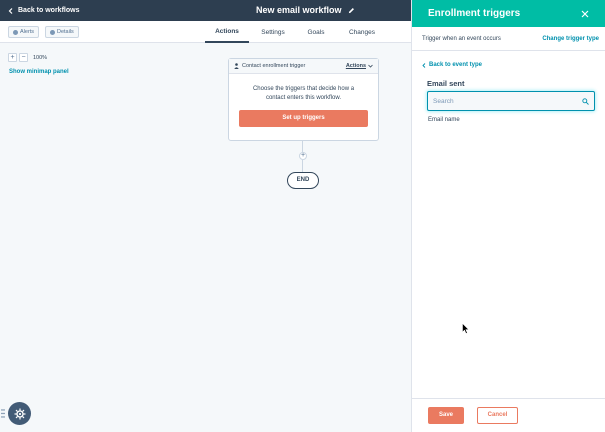  What do you see at coordinates (446, 83) in the screenshot?
I see `event-section-title: Email sent` at bounding box center [446, 83].